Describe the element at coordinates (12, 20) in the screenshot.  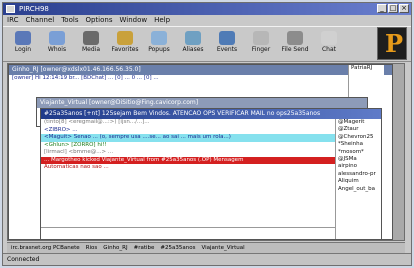
I see `menu-item-irc: IRC` at that location.